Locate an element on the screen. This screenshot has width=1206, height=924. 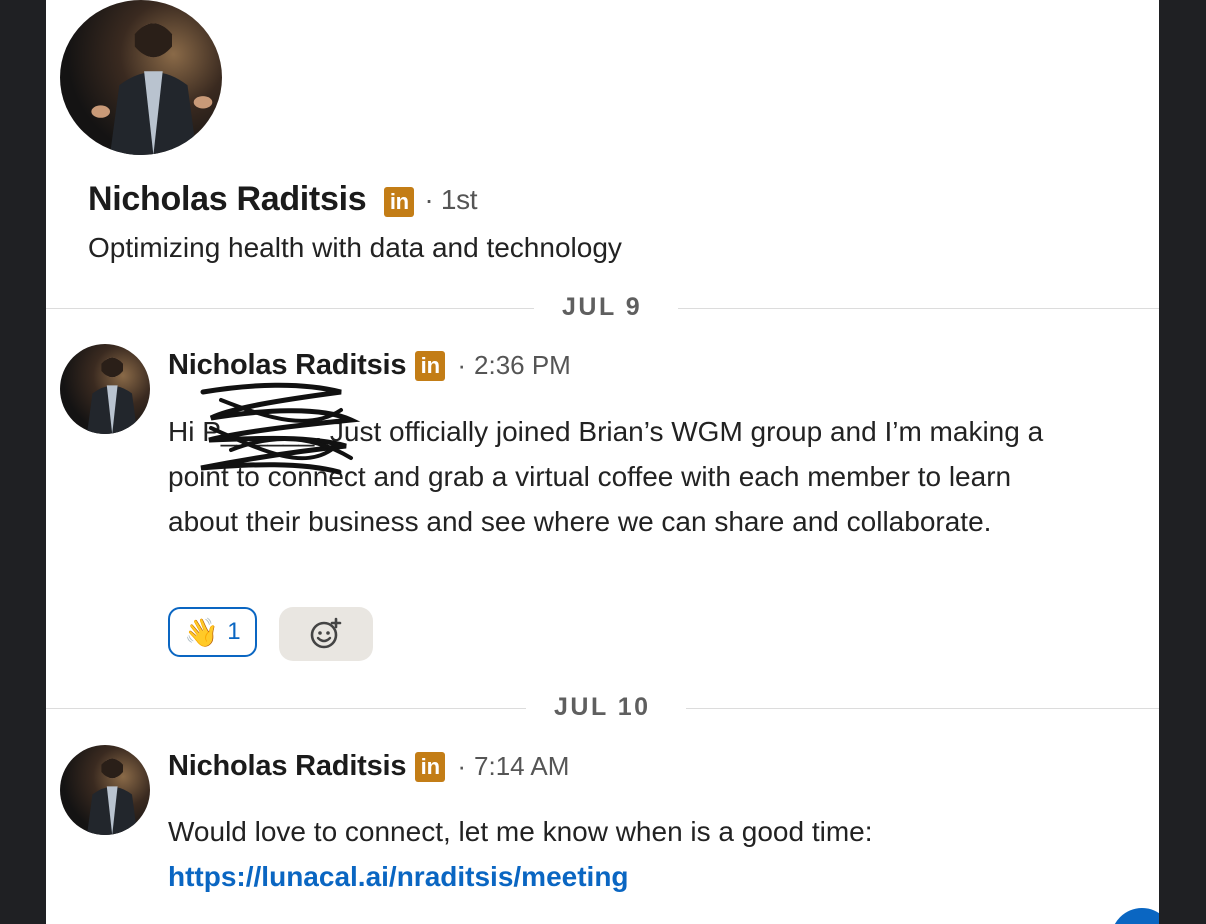
message-header: Nicholas Raditsis in · 2:36 PM is located at coordinates (369, 365).